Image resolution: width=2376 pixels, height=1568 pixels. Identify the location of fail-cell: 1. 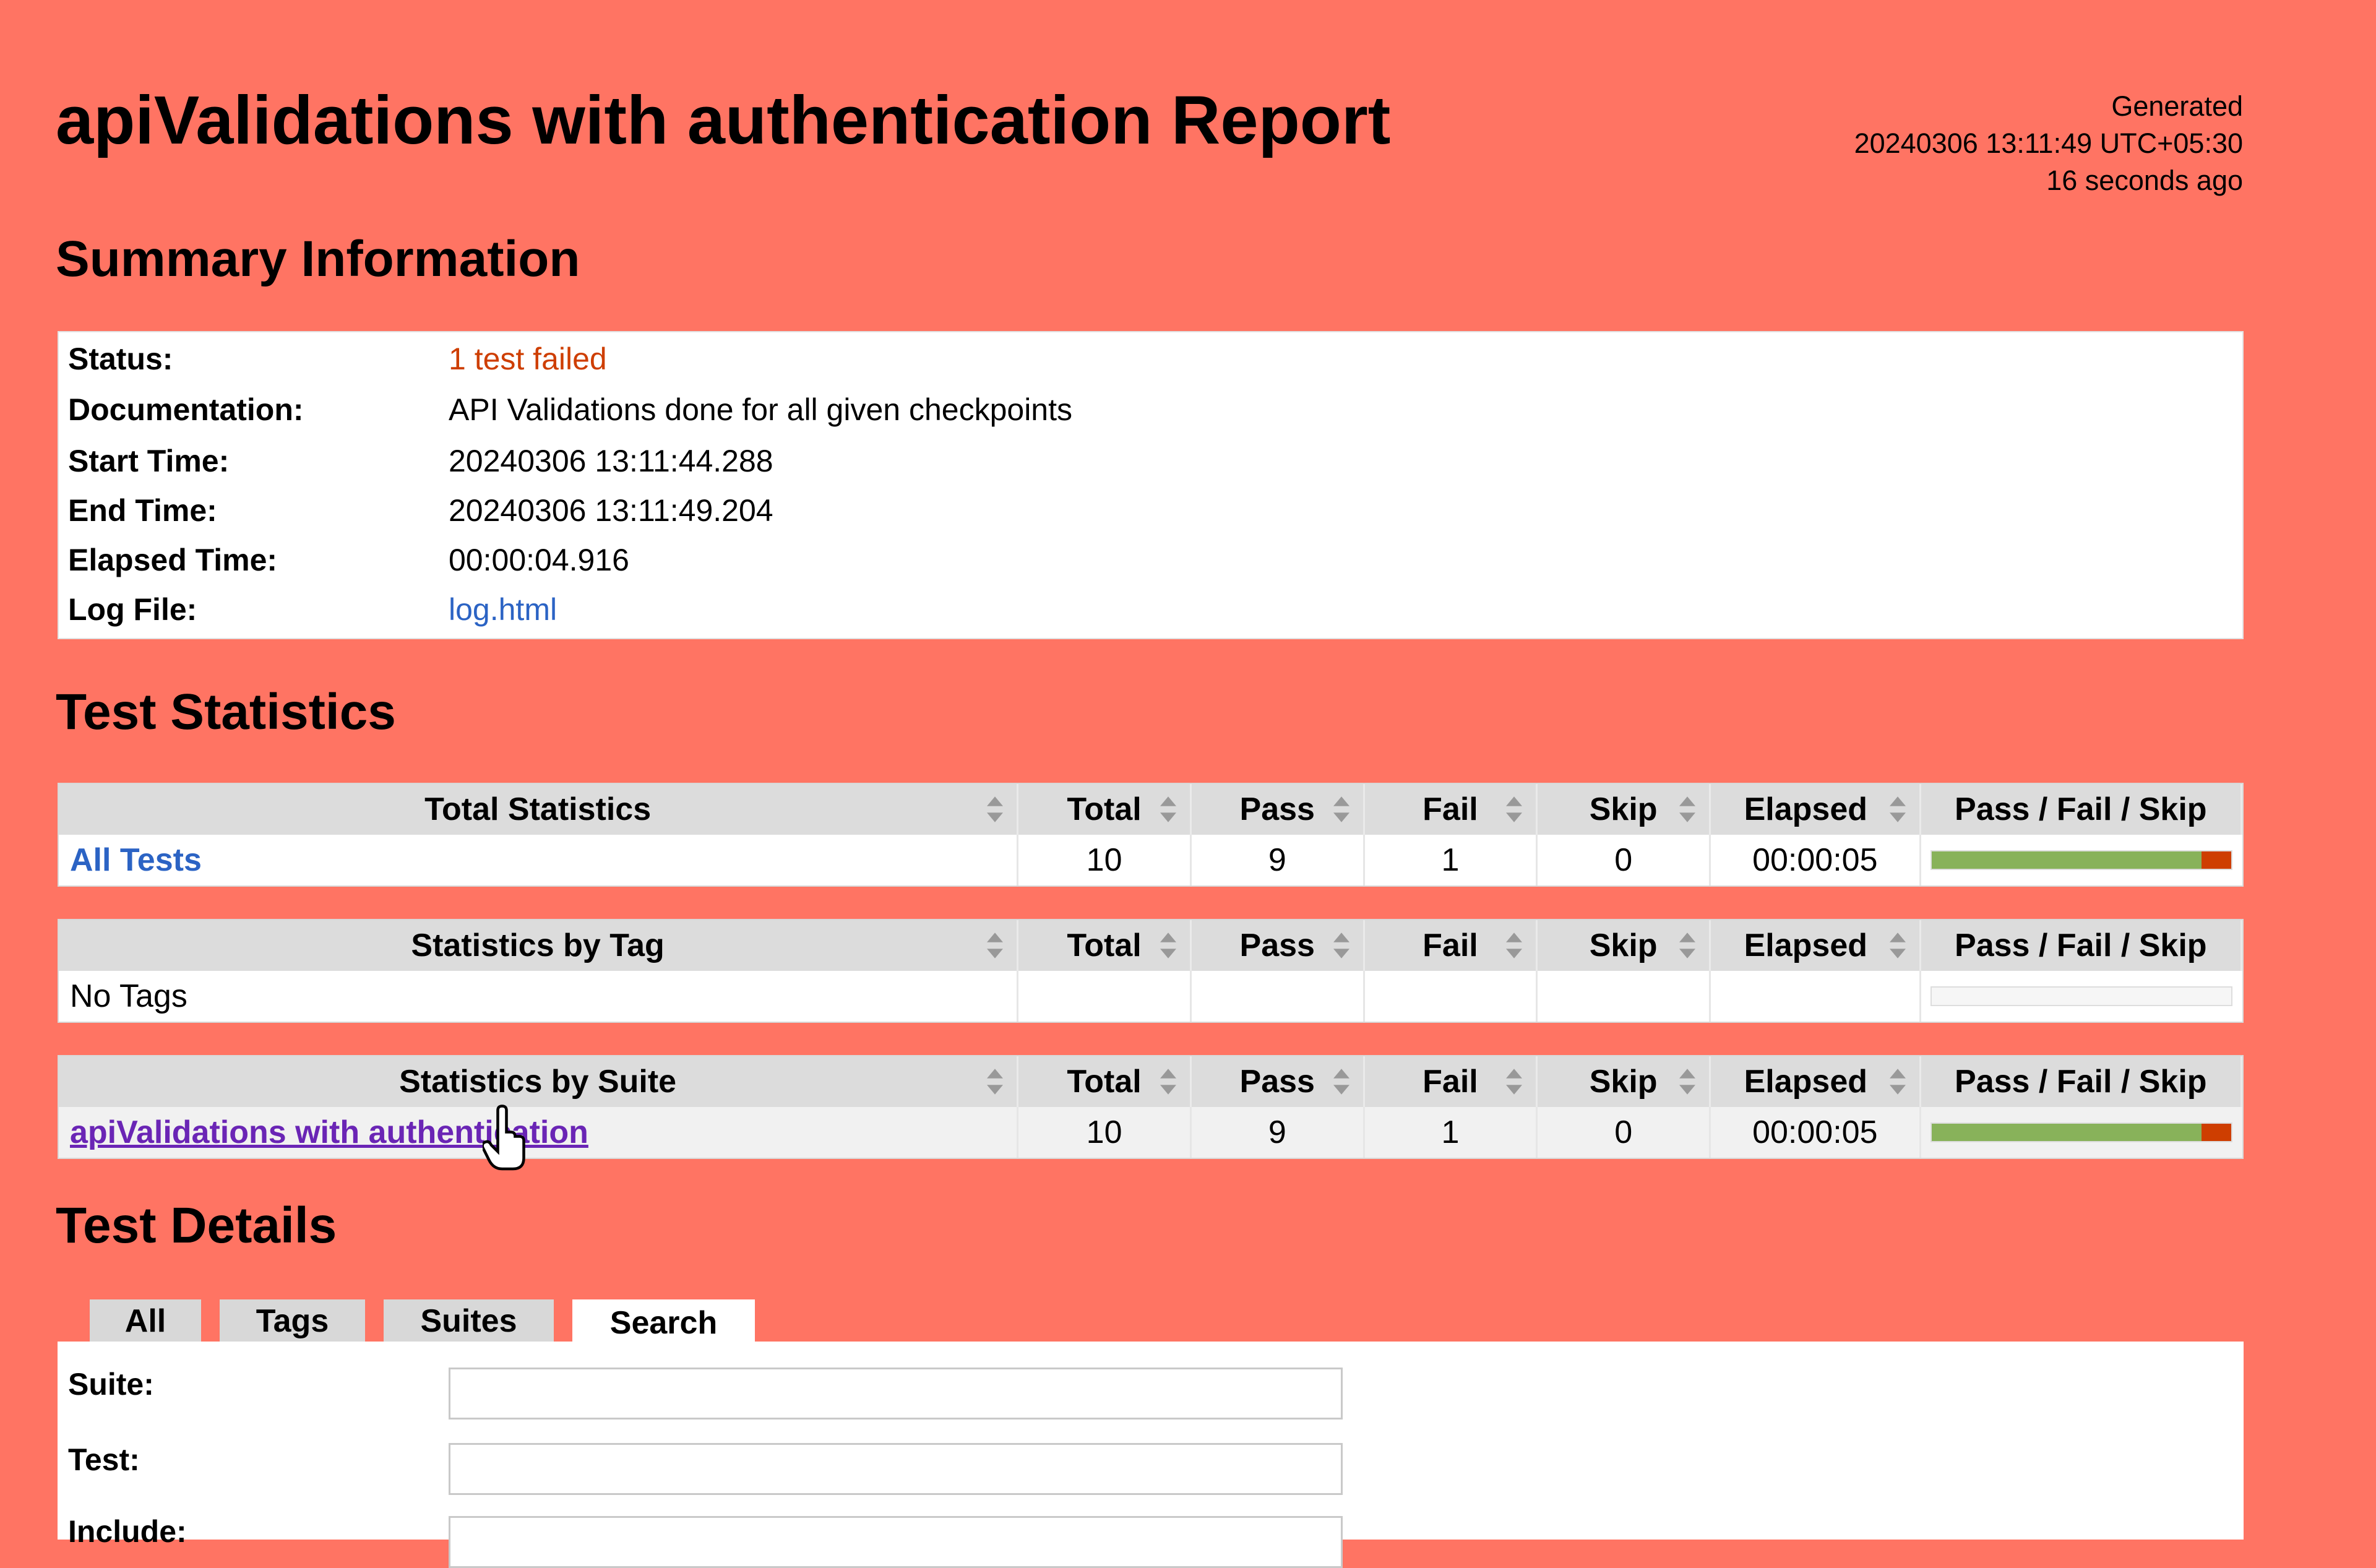
(1451, 860).